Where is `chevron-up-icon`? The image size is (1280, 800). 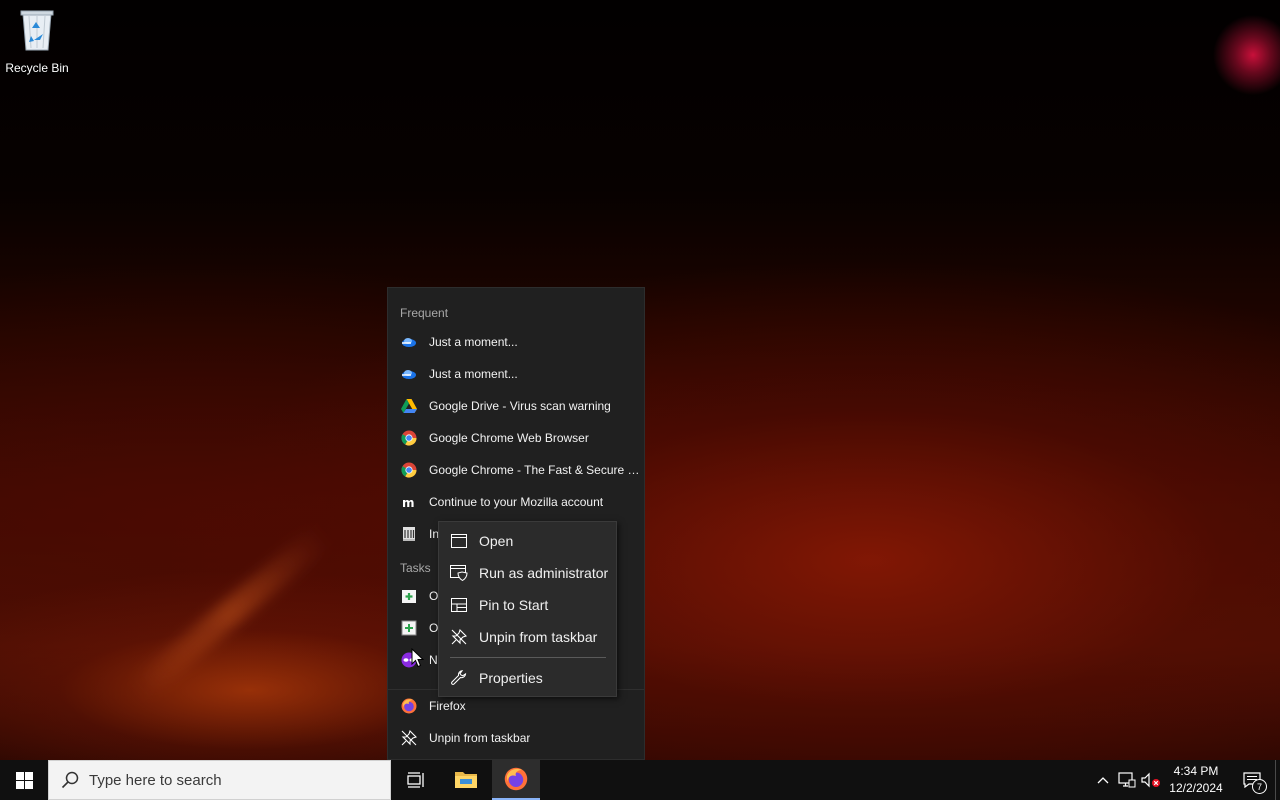
chevron-up-icon is located at coordinates (1103, 780).